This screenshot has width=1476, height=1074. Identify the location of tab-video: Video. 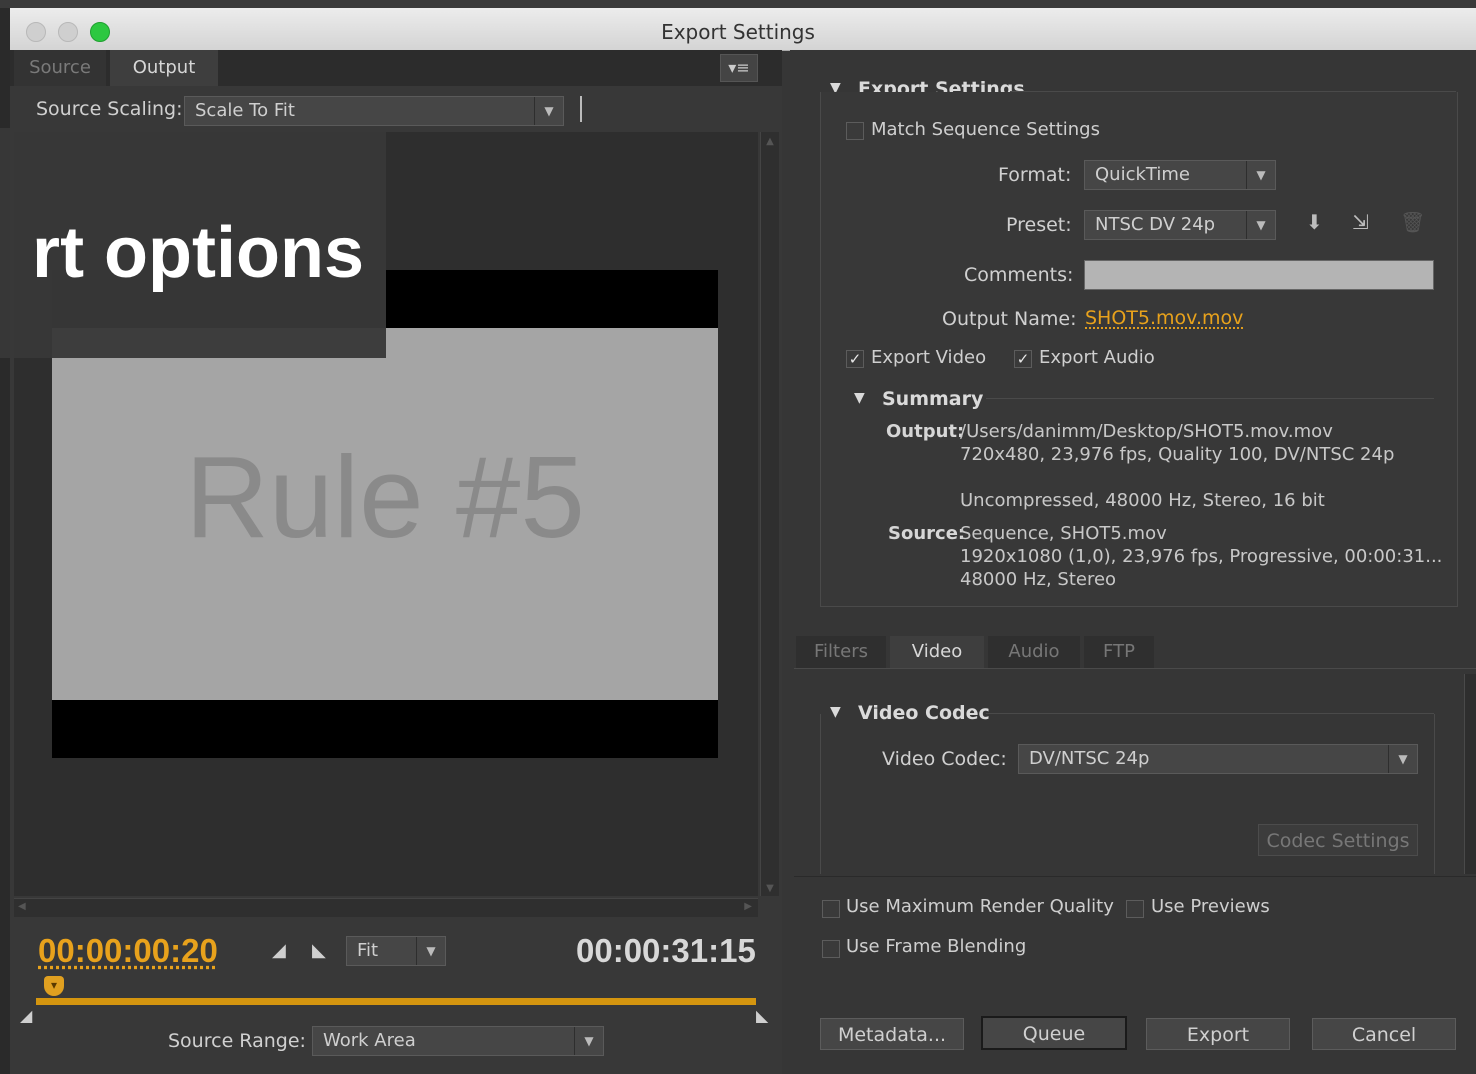
(937, 652).